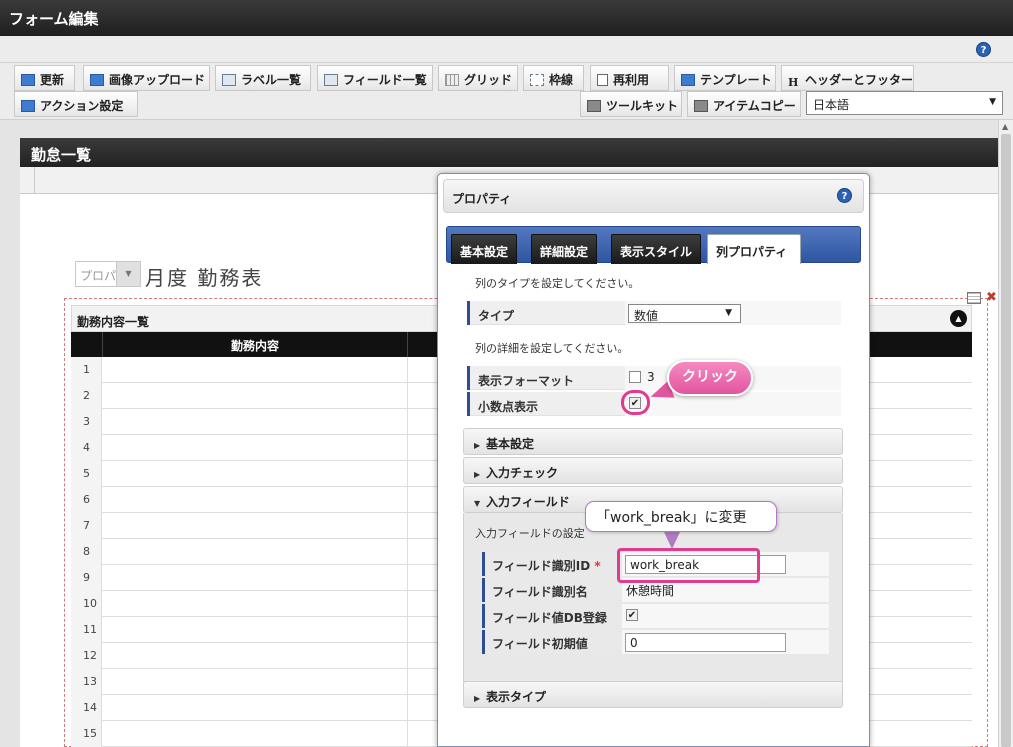 The width and height of the screenshot is (1013, 747). What do you see at coordinates (631, 104) in the screenshot?
I see `toolkit-button: ツールキット` at bounding box center [631, 104].